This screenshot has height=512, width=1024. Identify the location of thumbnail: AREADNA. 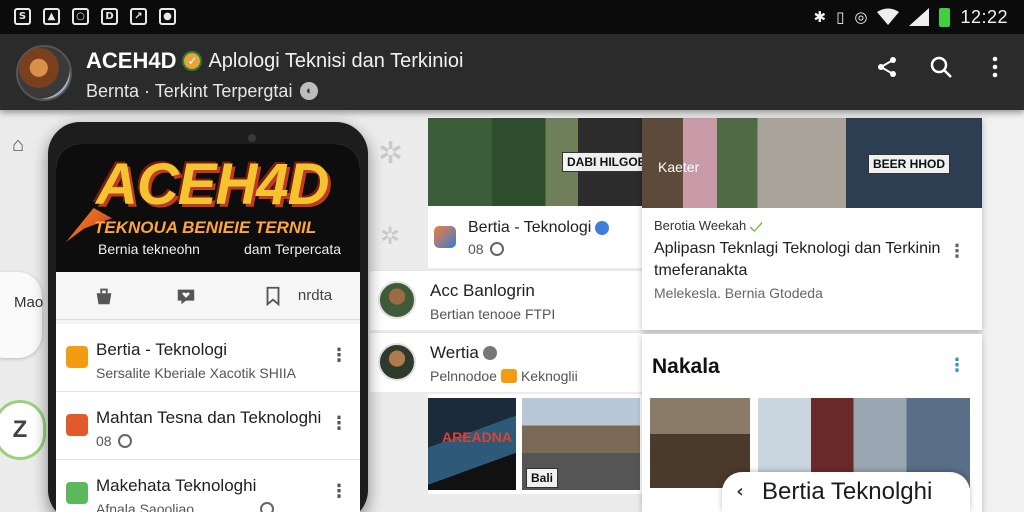
(472, 444).